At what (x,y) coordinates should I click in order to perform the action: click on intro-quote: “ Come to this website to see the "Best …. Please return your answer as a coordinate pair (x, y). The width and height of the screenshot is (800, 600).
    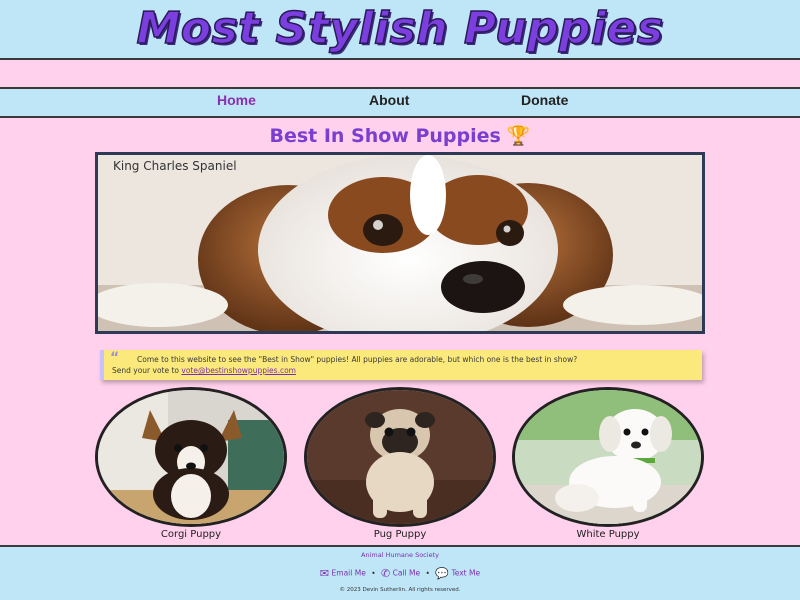
    Looking at the image, I should click on (401, 365).